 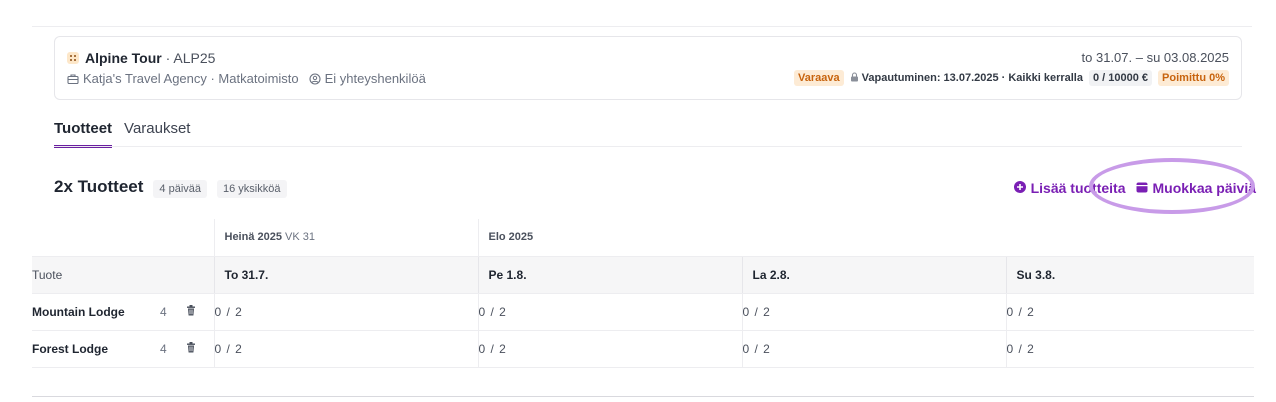 I want to click on day-header: Su 3.8., so click(x=1129, y=275).